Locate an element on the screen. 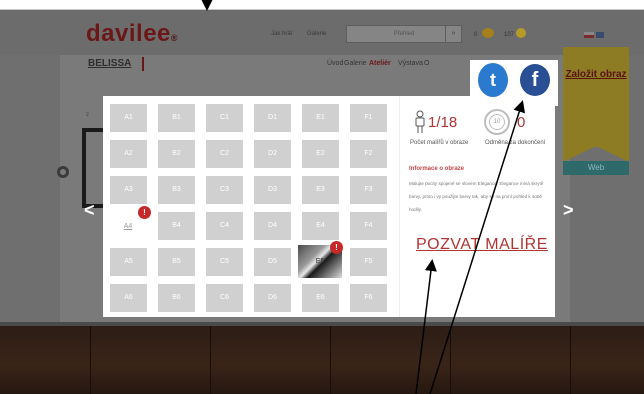 The image size is (644, 394). grid-cell: C3 is located at coordinates (224, 190).